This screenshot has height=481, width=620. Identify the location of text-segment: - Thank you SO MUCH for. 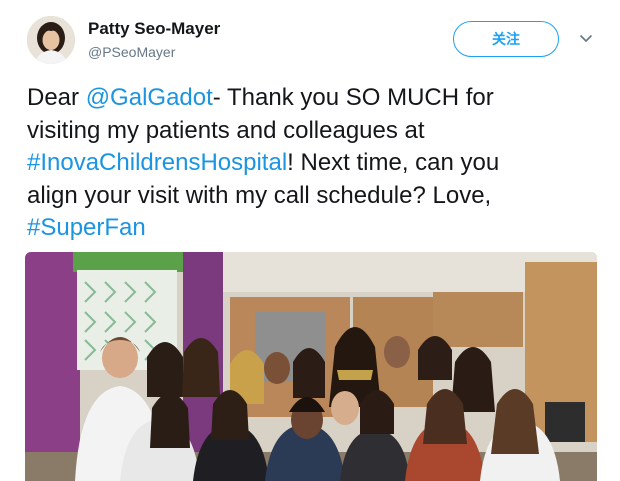
(353, 97).